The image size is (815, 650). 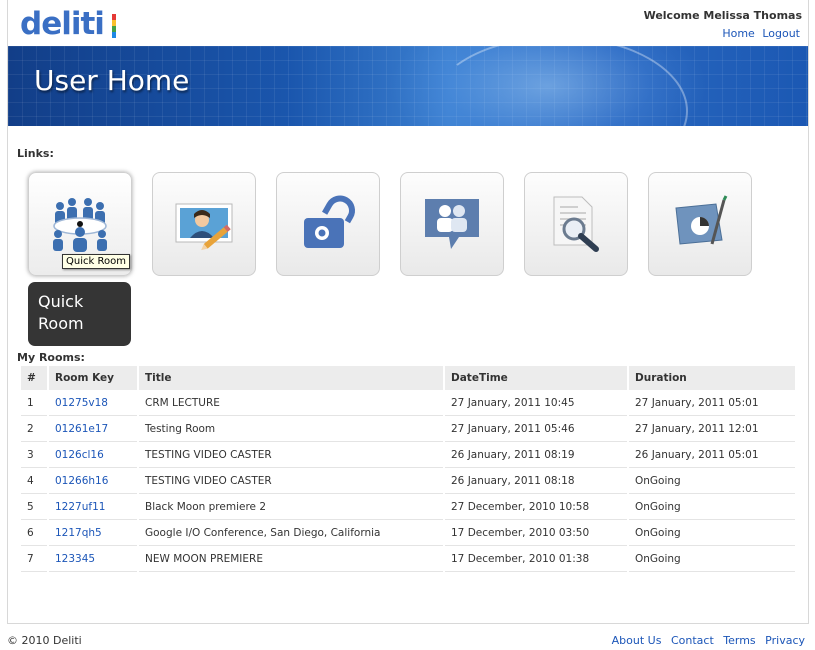 What do you see at coordinates (51, 357) in the screenshot?
I see `my-rooms-label: My Rooms:` at bounding box center [51, 357].